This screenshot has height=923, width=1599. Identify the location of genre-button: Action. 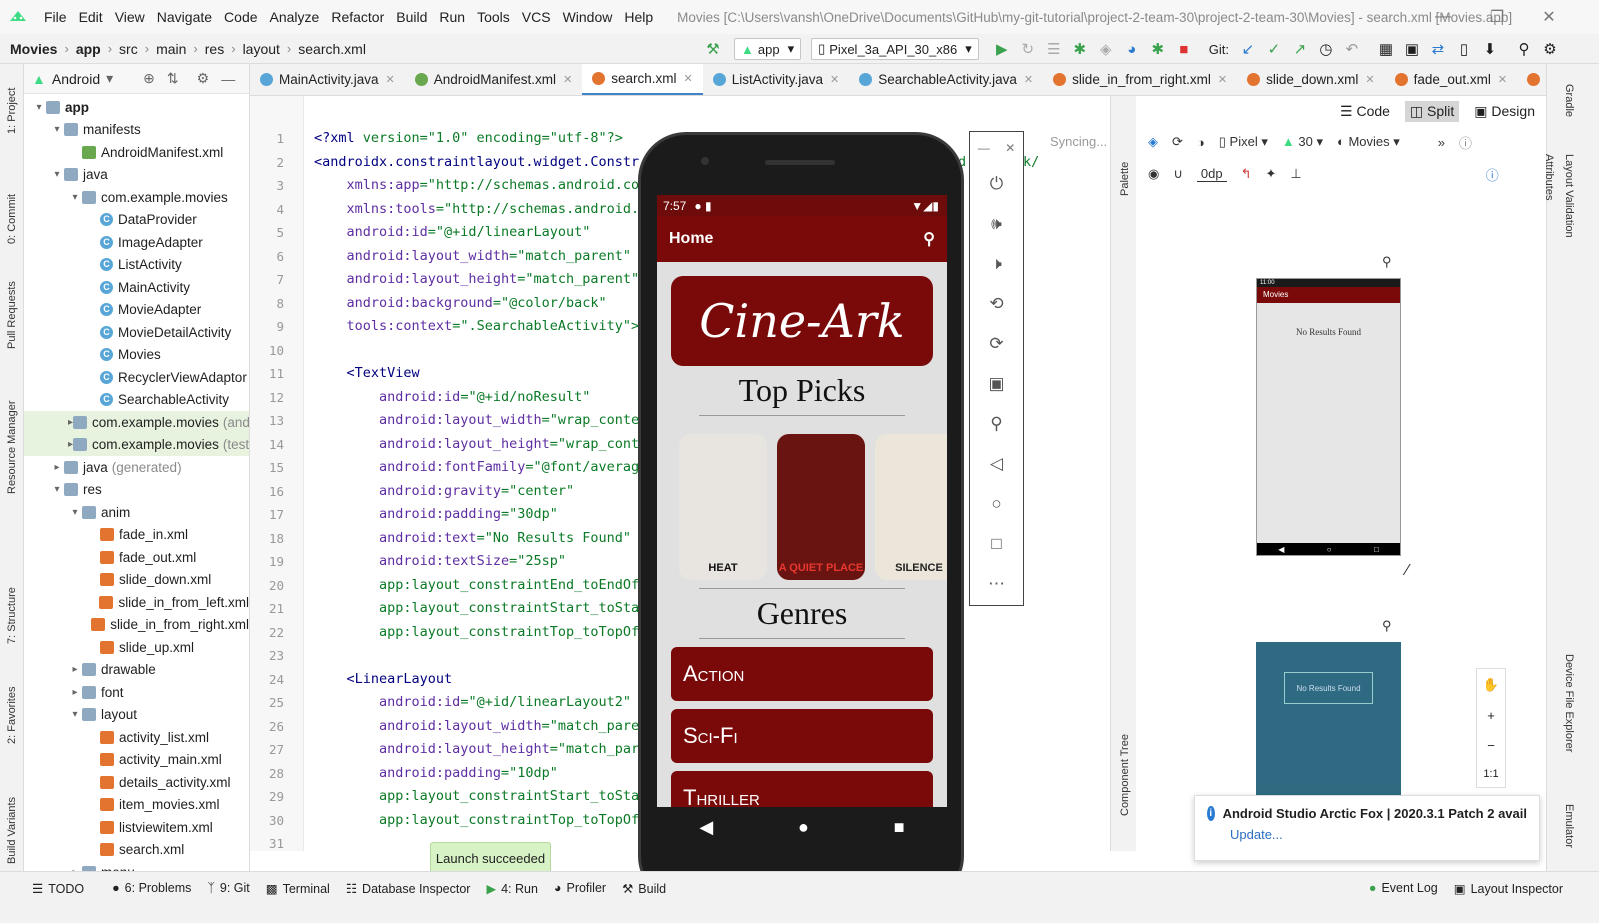
(802, 674).